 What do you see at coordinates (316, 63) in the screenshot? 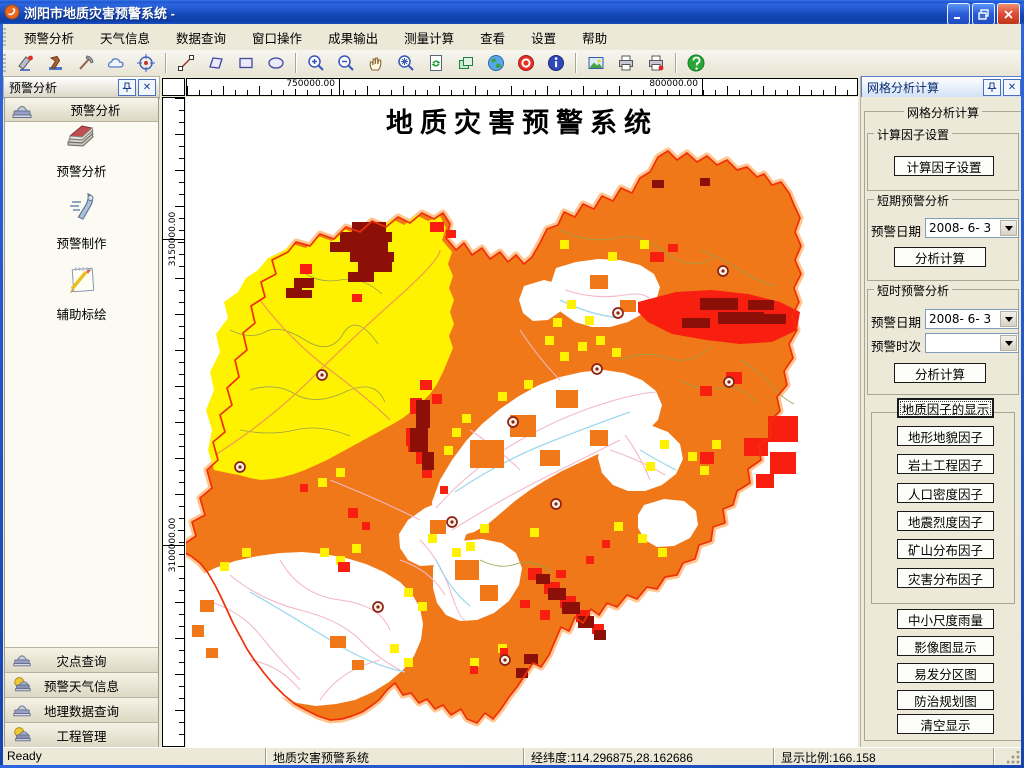
I see `zoom-in-icon` at bounding box center [316, 63].